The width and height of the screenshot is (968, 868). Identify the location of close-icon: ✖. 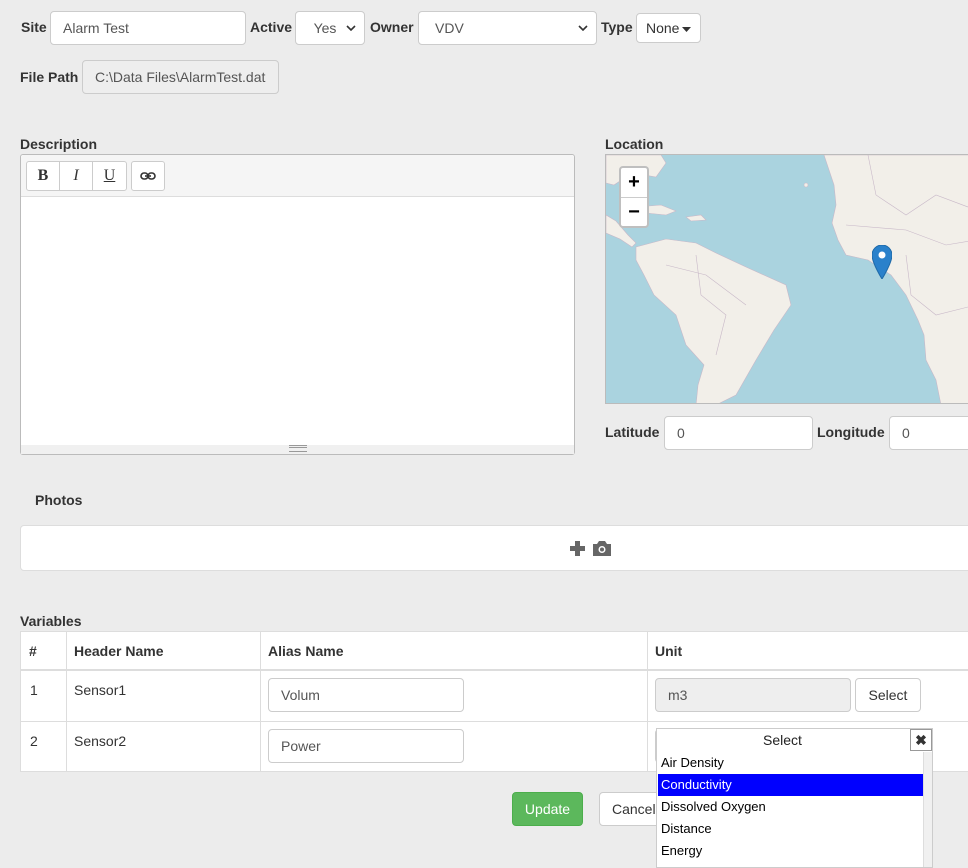
(921, 740).